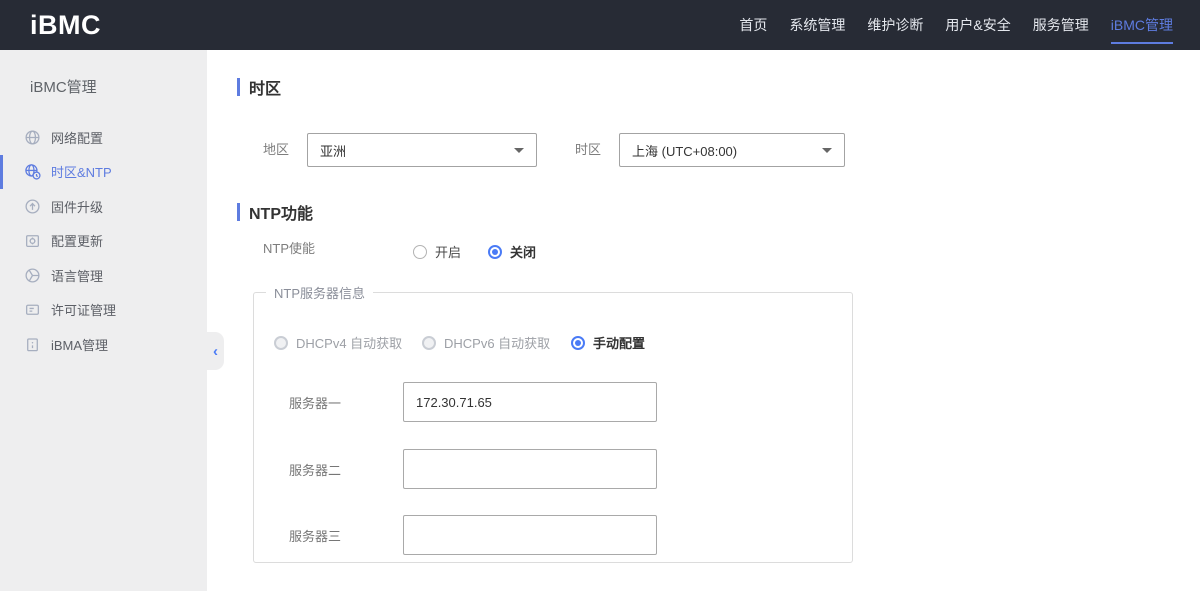 The image size is (1200, 591). What do you see at coordinates (81, 173) in the screenshot?
I see `sidebar-item-label: 时区&NTP` at bounding box center [81, 173].